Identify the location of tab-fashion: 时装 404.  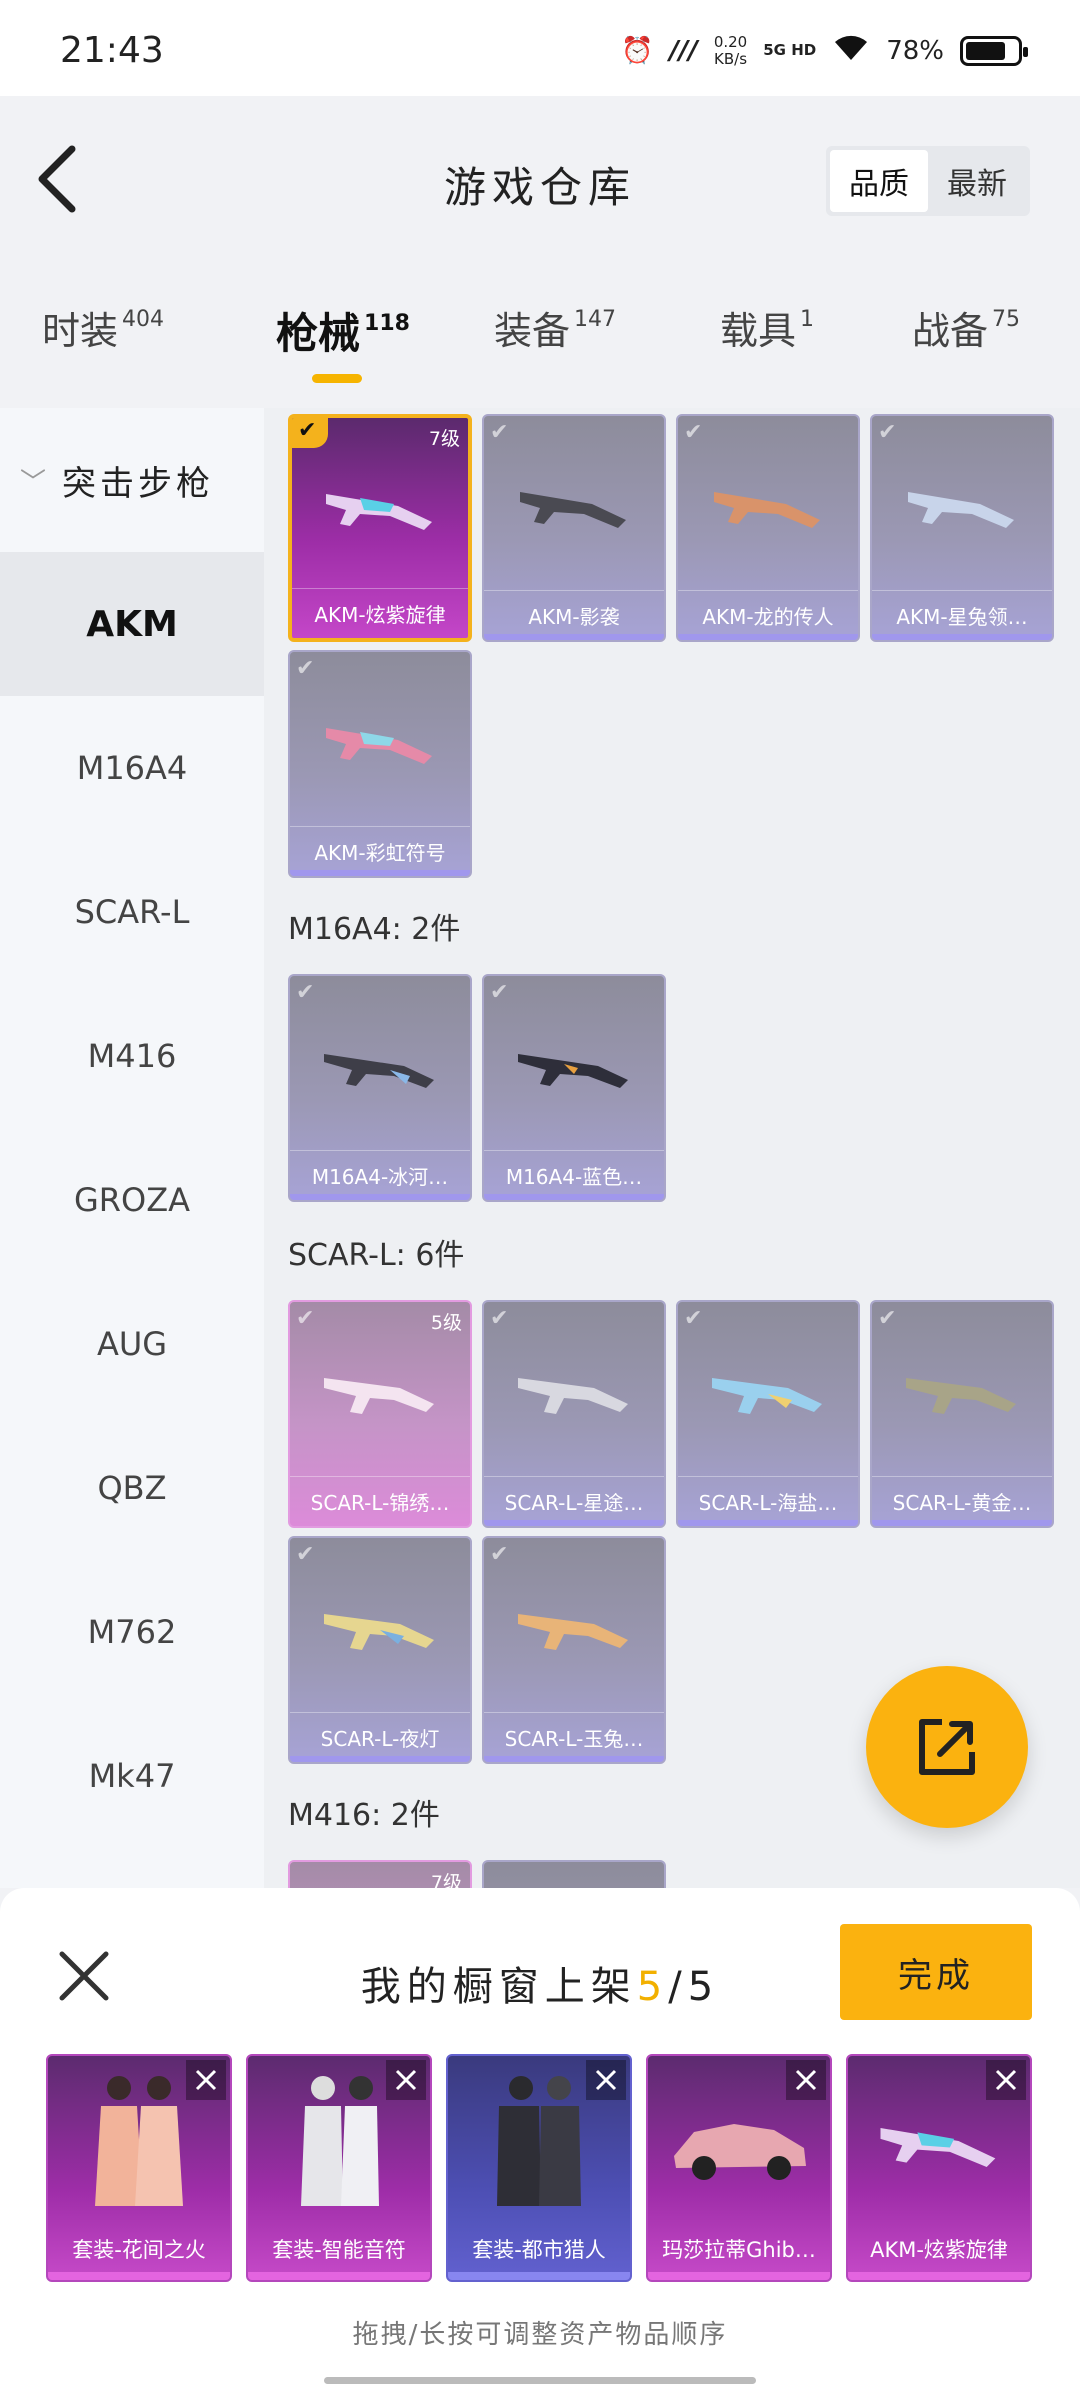
(103, 327).